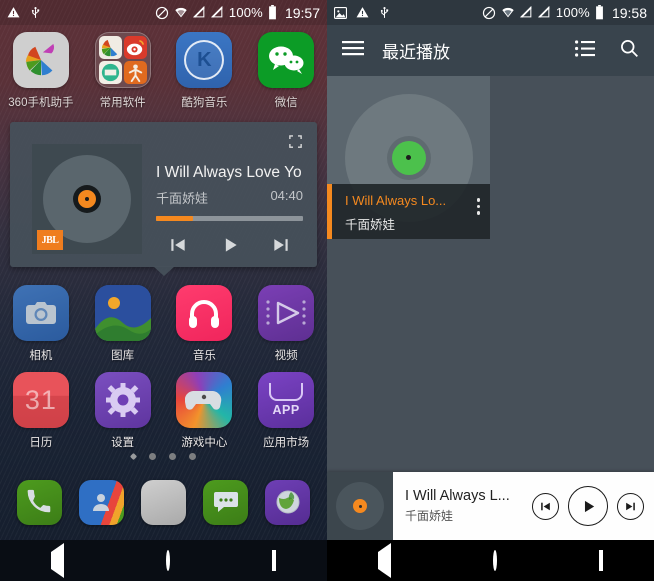  I want to click on page-title: 最近播放, so click(416, 52).